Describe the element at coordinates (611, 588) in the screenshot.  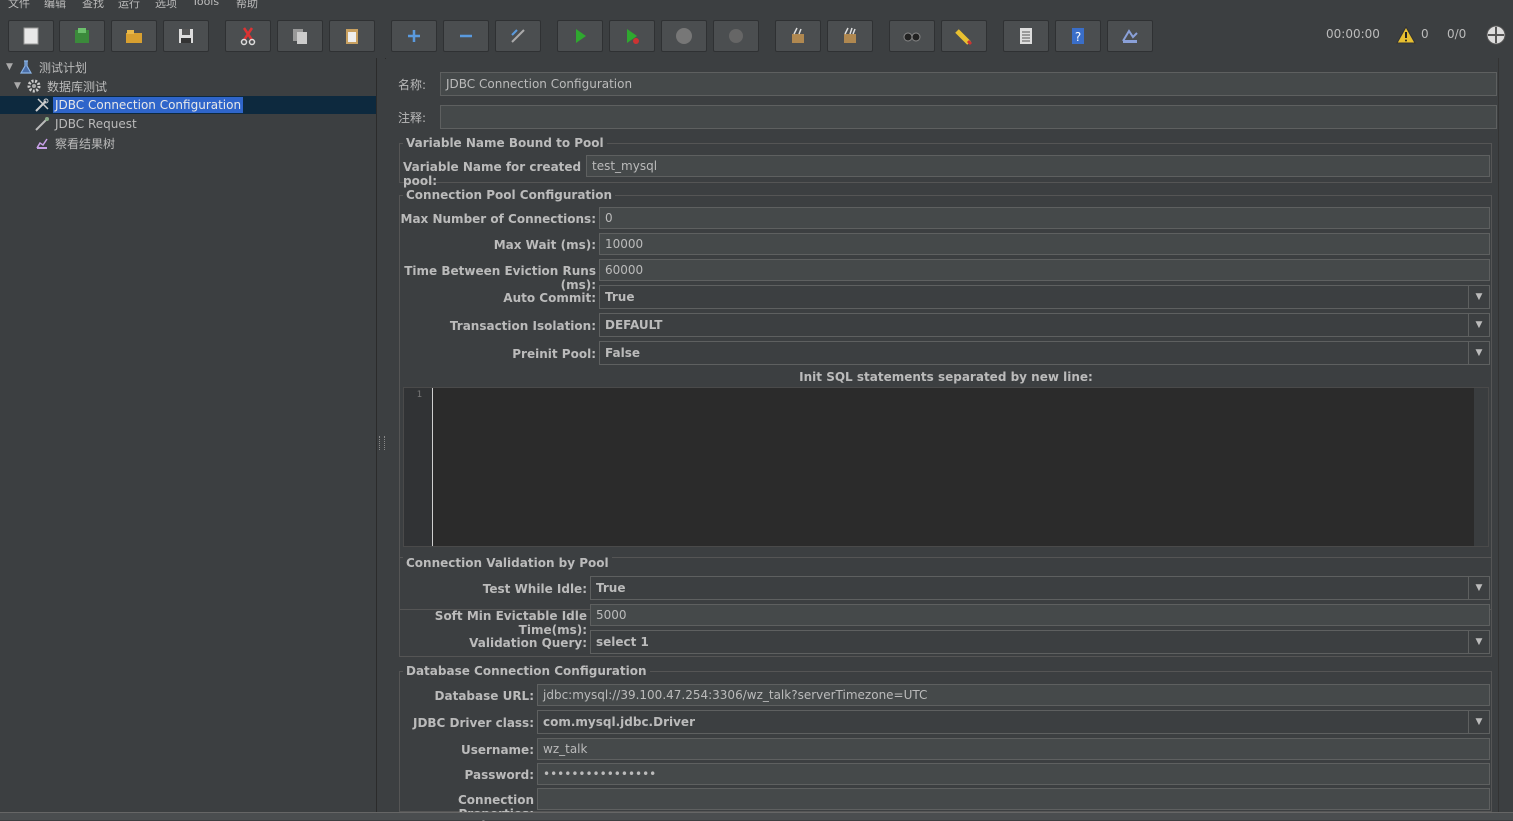
I see `test-while-idle-value: True` at that location.